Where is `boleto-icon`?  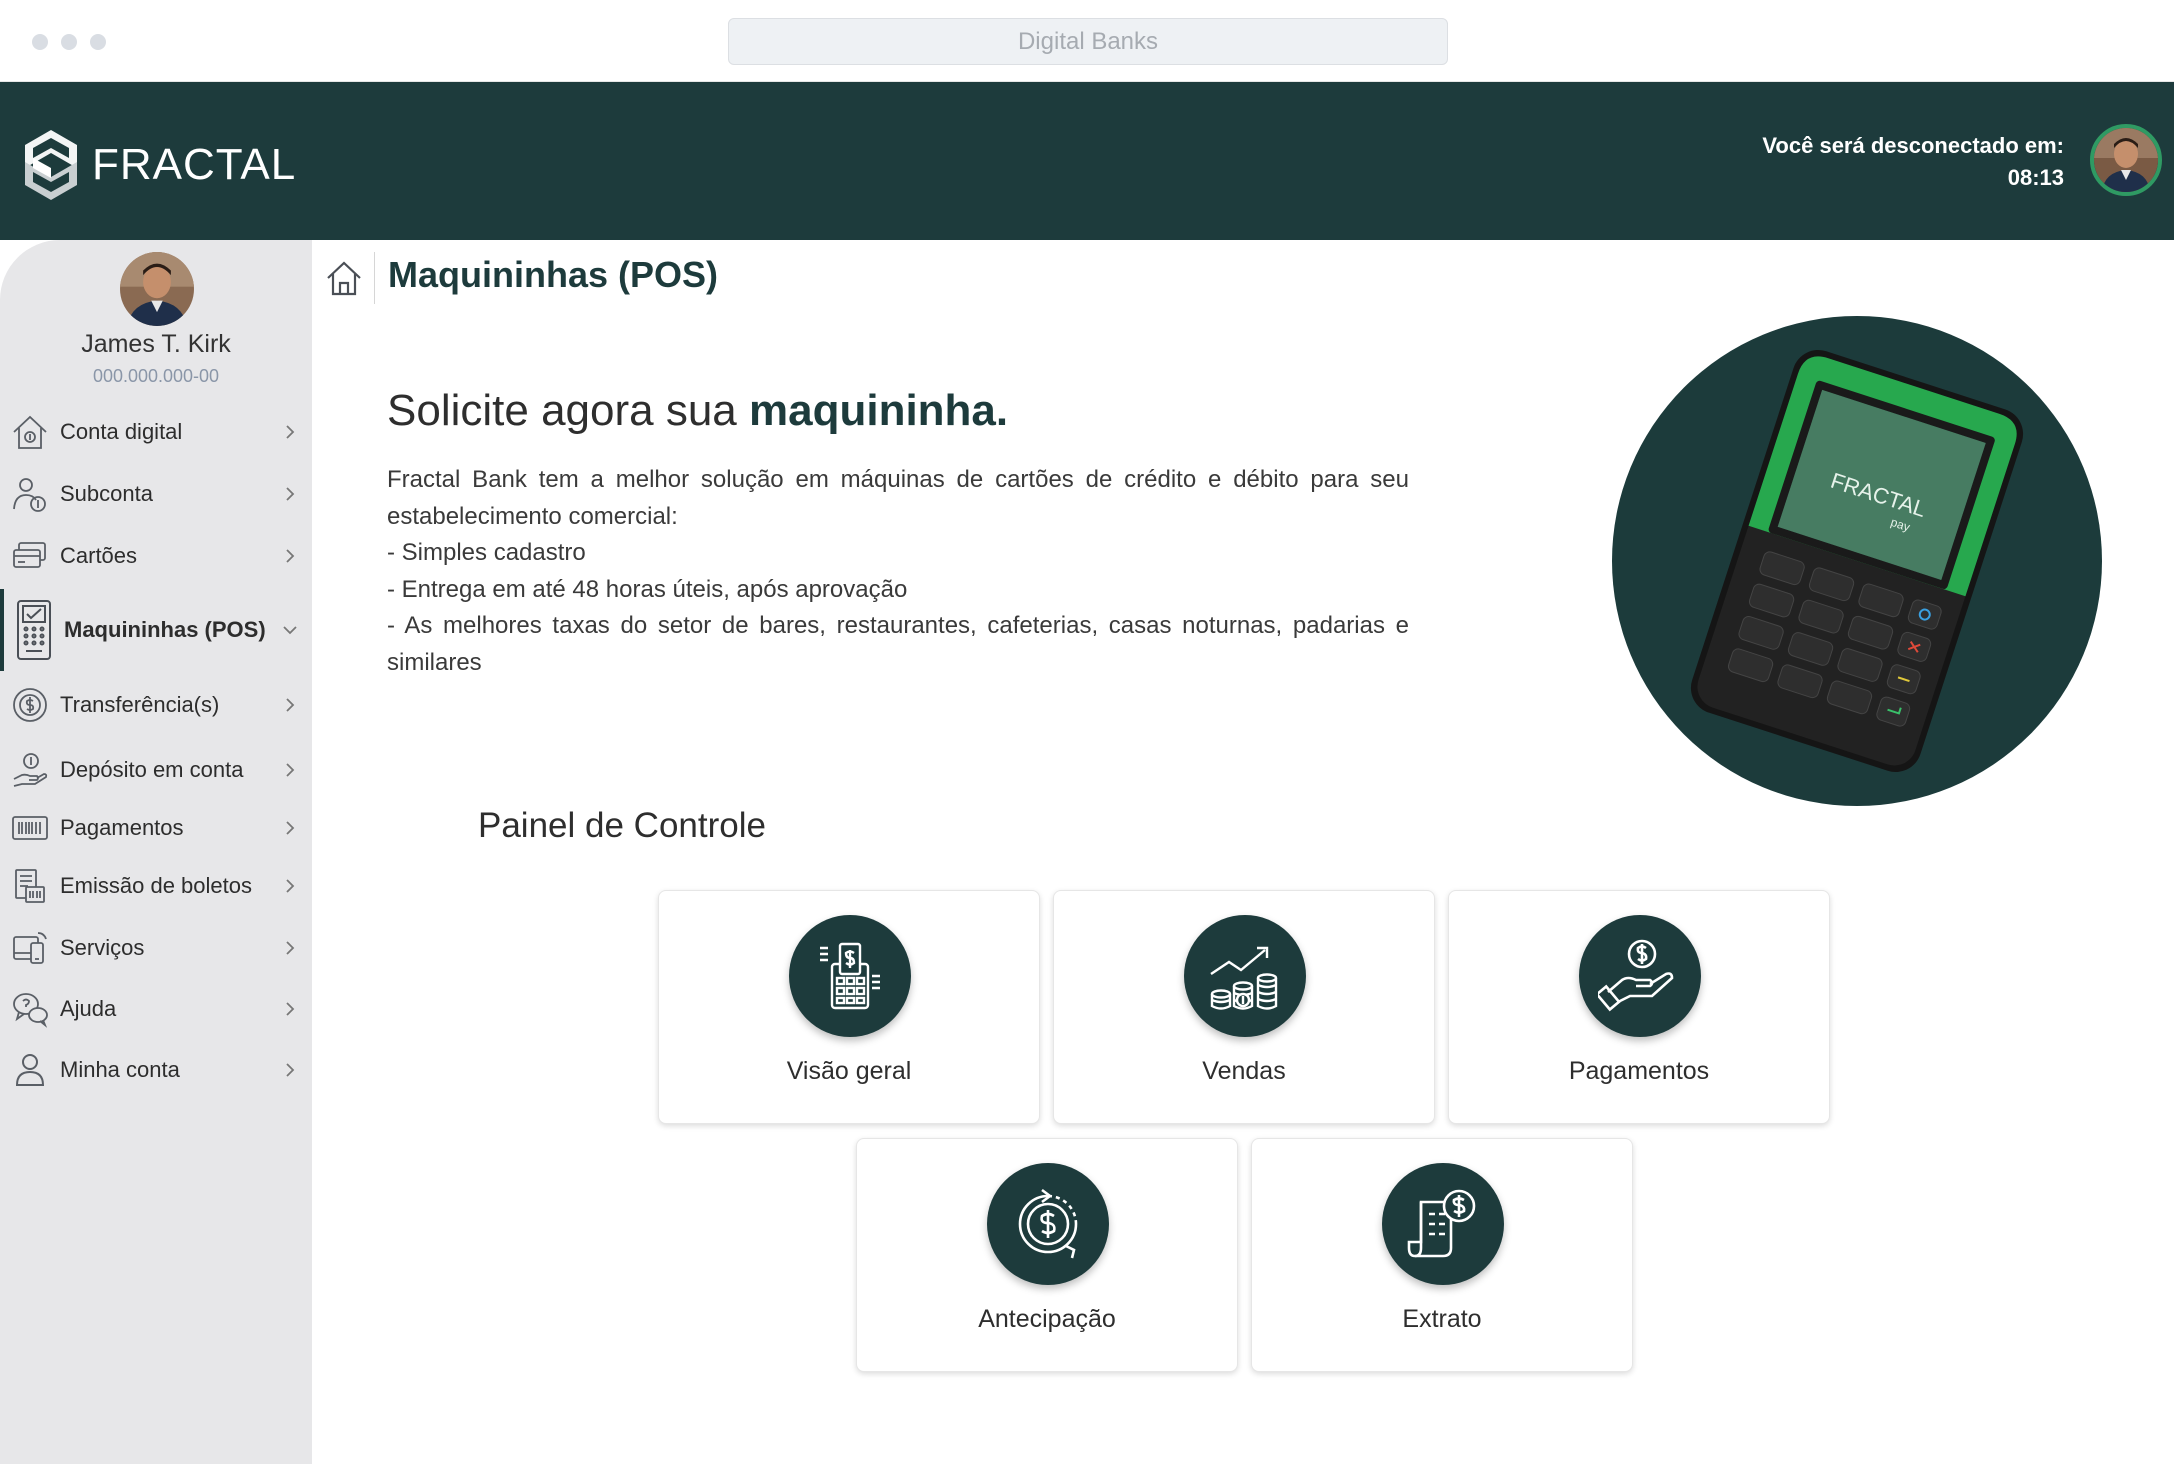 boleto-icon is located at coordinates (30, 886).